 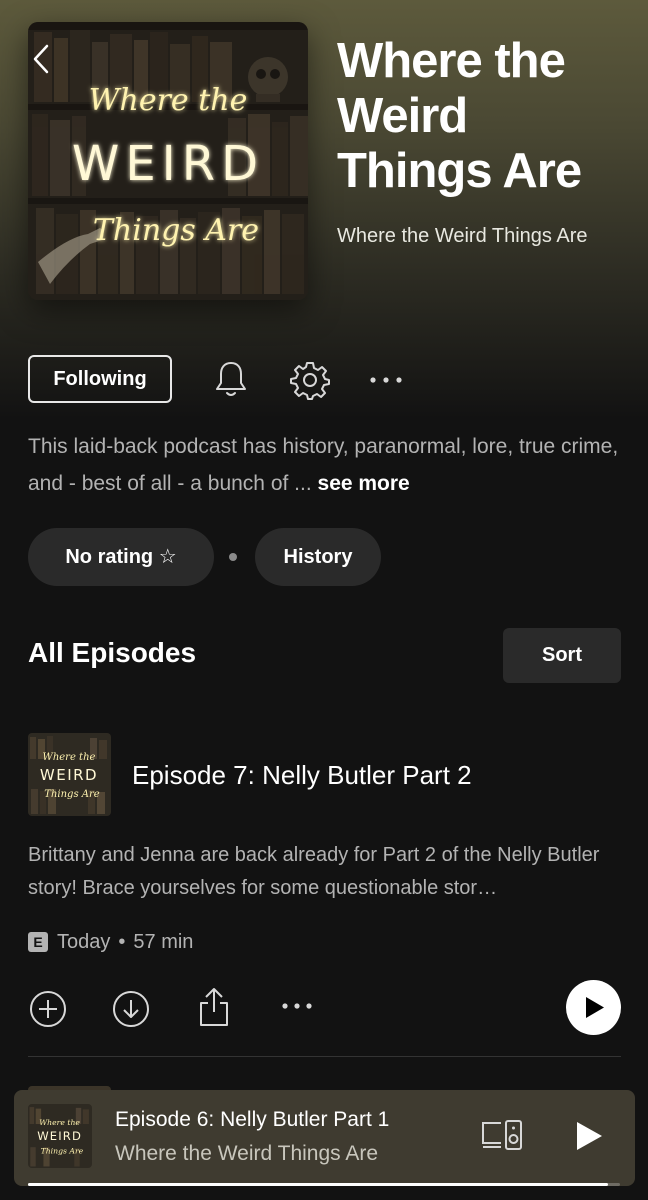 What do you see at coordinates (59, 1122) in the screenshot?
I see `mini-thumb-line-1: Where the` at bounding box center [59, 1122].